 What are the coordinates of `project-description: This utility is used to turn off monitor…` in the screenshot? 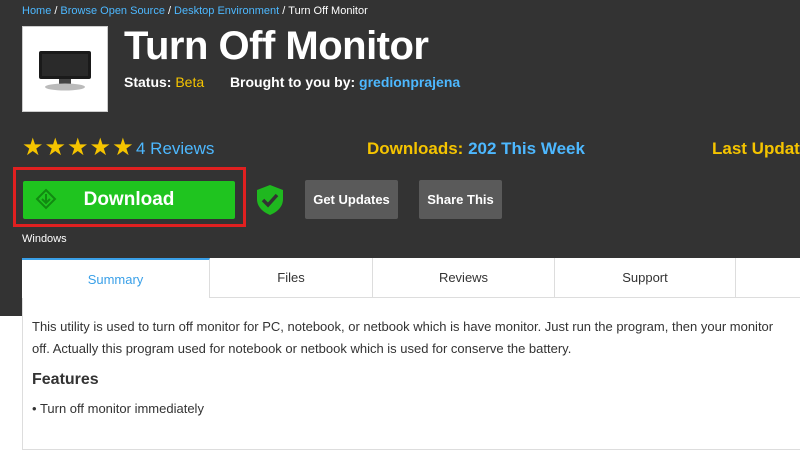 It's located at (416, 338).